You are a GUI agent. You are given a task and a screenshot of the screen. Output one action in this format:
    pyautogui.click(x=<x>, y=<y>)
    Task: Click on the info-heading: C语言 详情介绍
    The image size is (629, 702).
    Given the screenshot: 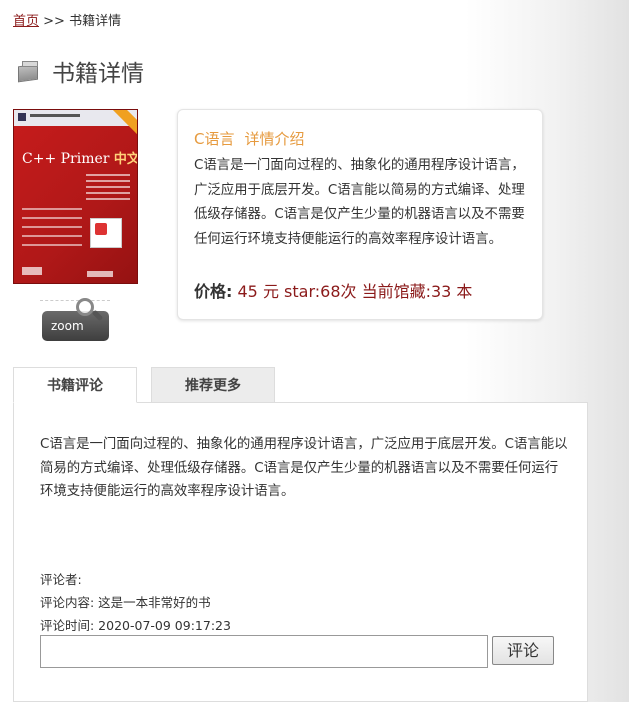 What is the action you would take?
    pyautogui.click(x=249, y=138)
    